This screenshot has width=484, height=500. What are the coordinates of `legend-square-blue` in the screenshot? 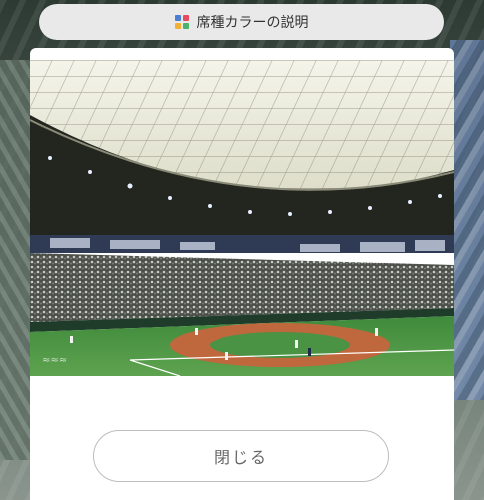 It's located at (177, 18).